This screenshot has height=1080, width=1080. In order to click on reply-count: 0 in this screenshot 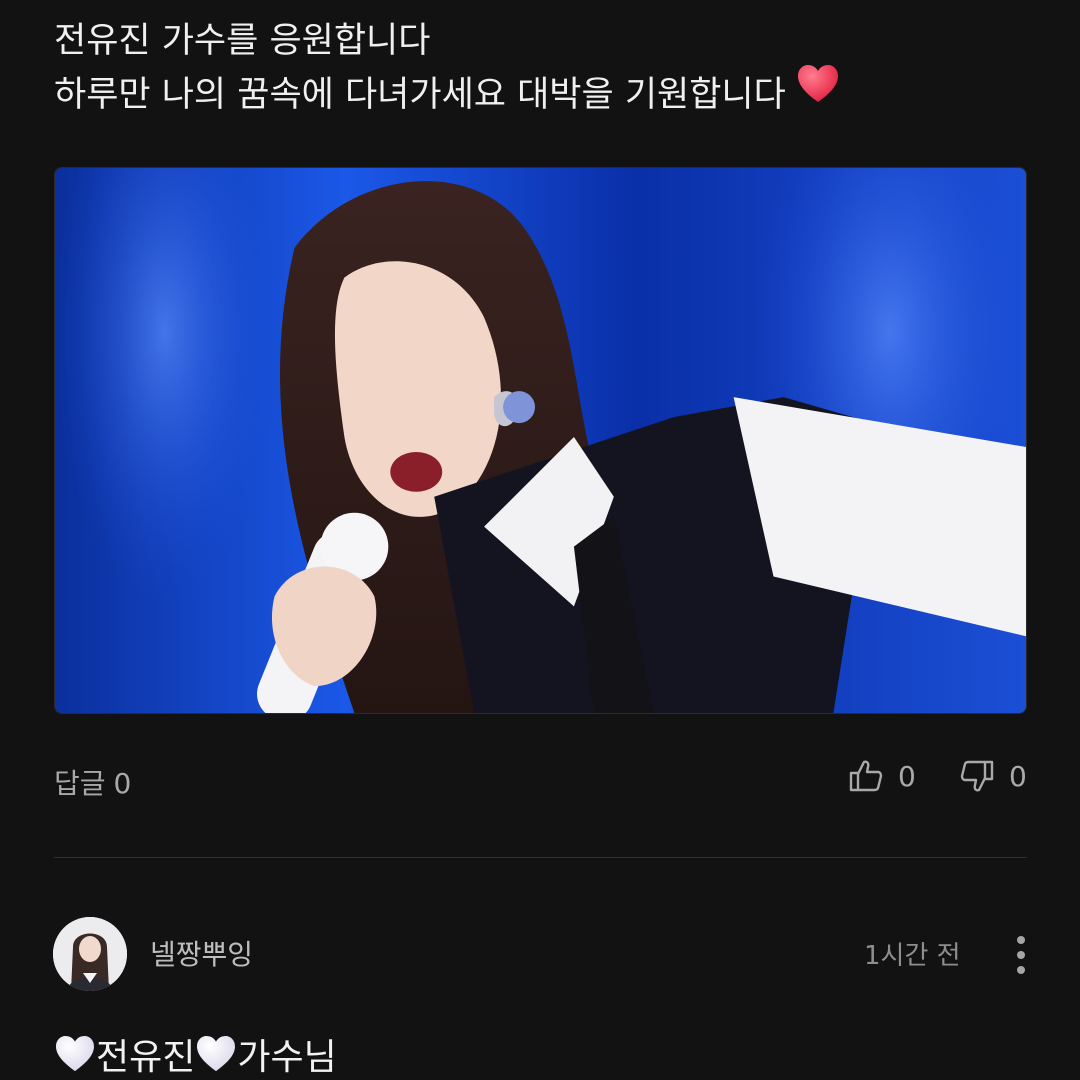, I will do `click(122, 783)`.